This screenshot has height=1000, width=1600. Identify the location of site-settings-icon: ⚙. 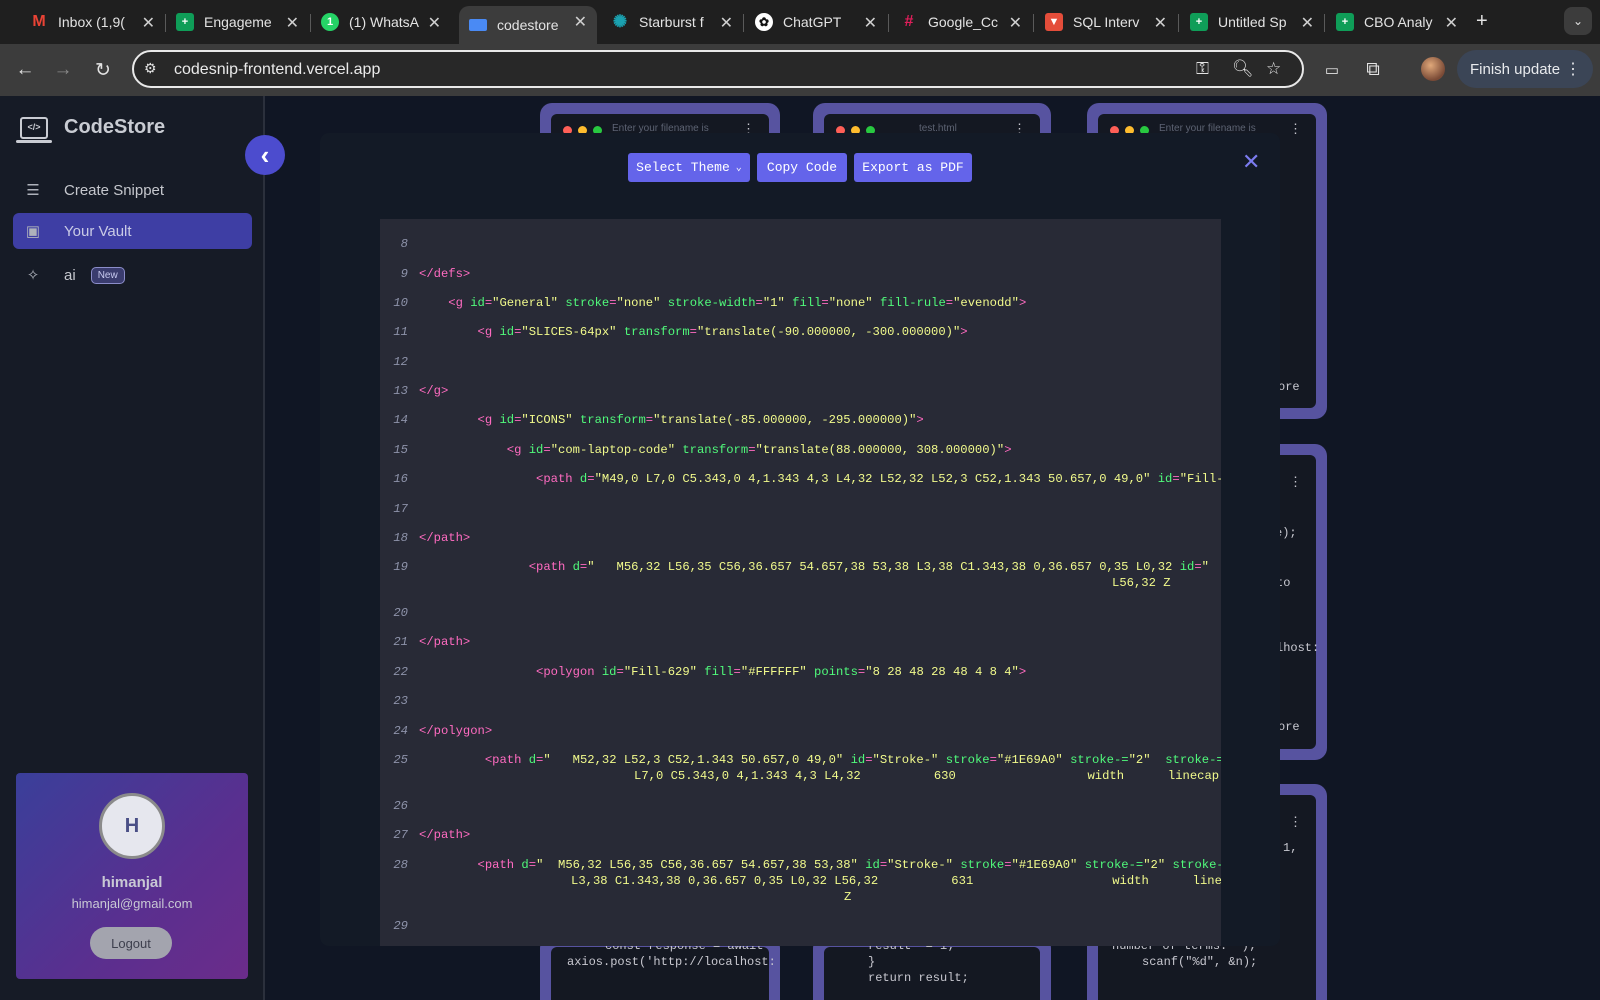
(150, 68).